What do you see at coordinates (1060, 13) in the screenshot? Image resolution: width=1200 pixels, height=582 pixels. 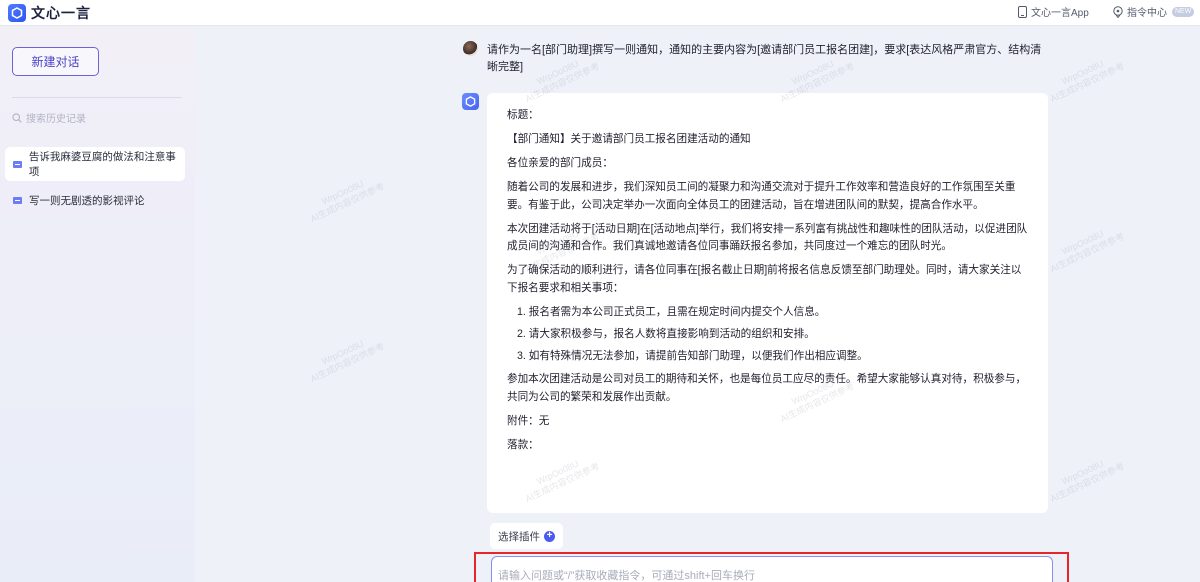 I see `app-link-label: 文心一言App` at bounding box center [1060, 13].